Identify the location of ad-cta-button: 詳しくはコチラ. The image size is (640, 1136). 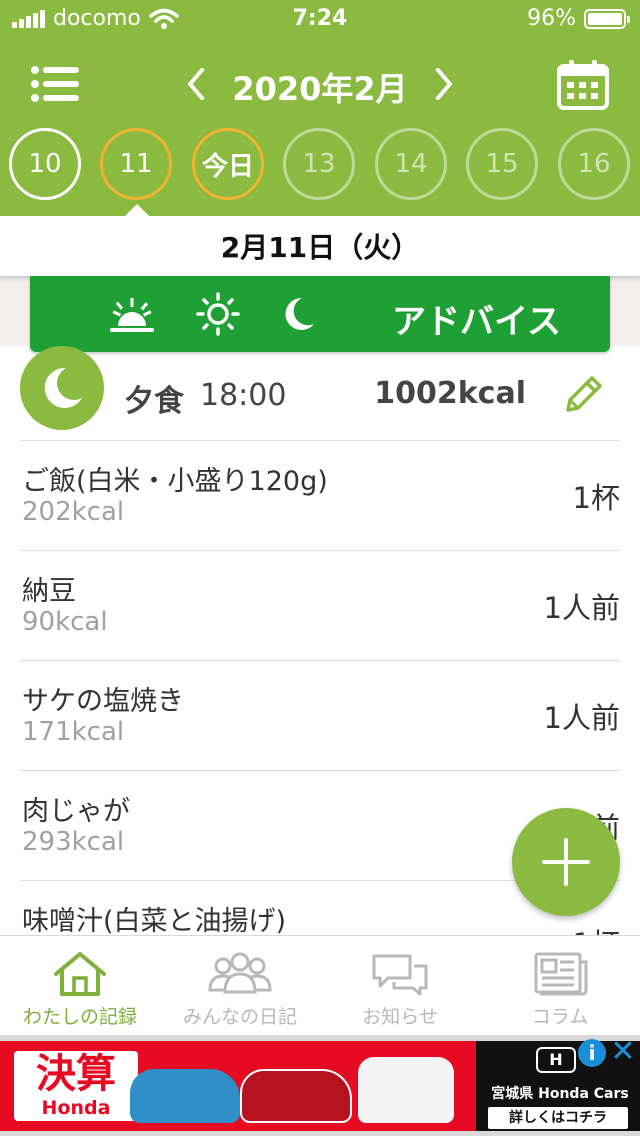
(558, 1118).